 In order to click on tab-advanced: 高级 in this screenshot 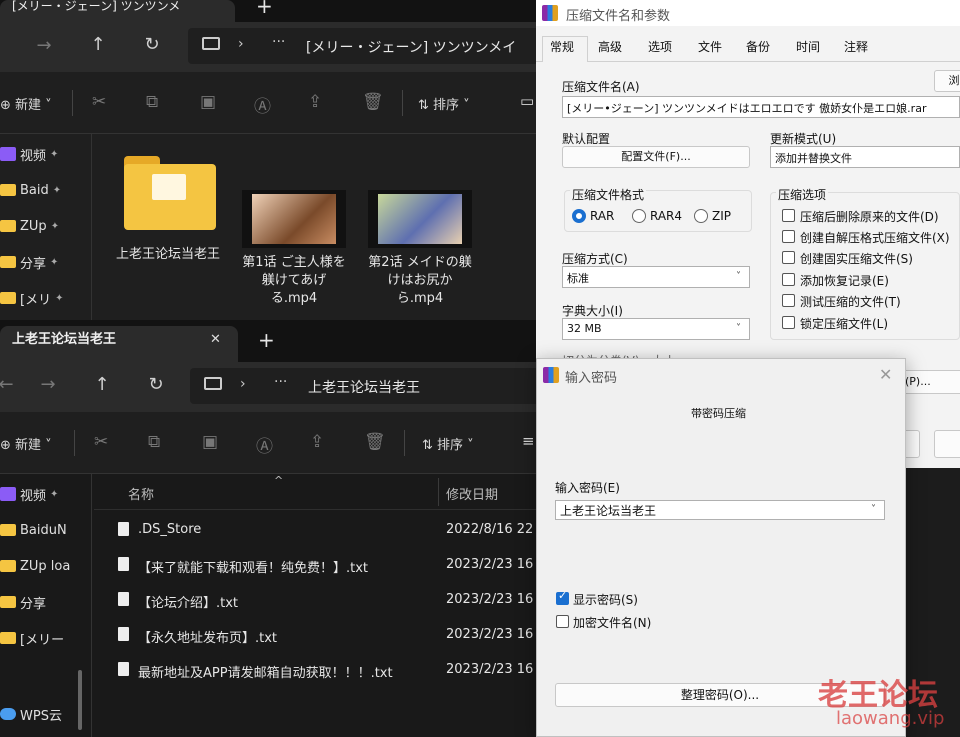, I will do `click(610, 46)`.